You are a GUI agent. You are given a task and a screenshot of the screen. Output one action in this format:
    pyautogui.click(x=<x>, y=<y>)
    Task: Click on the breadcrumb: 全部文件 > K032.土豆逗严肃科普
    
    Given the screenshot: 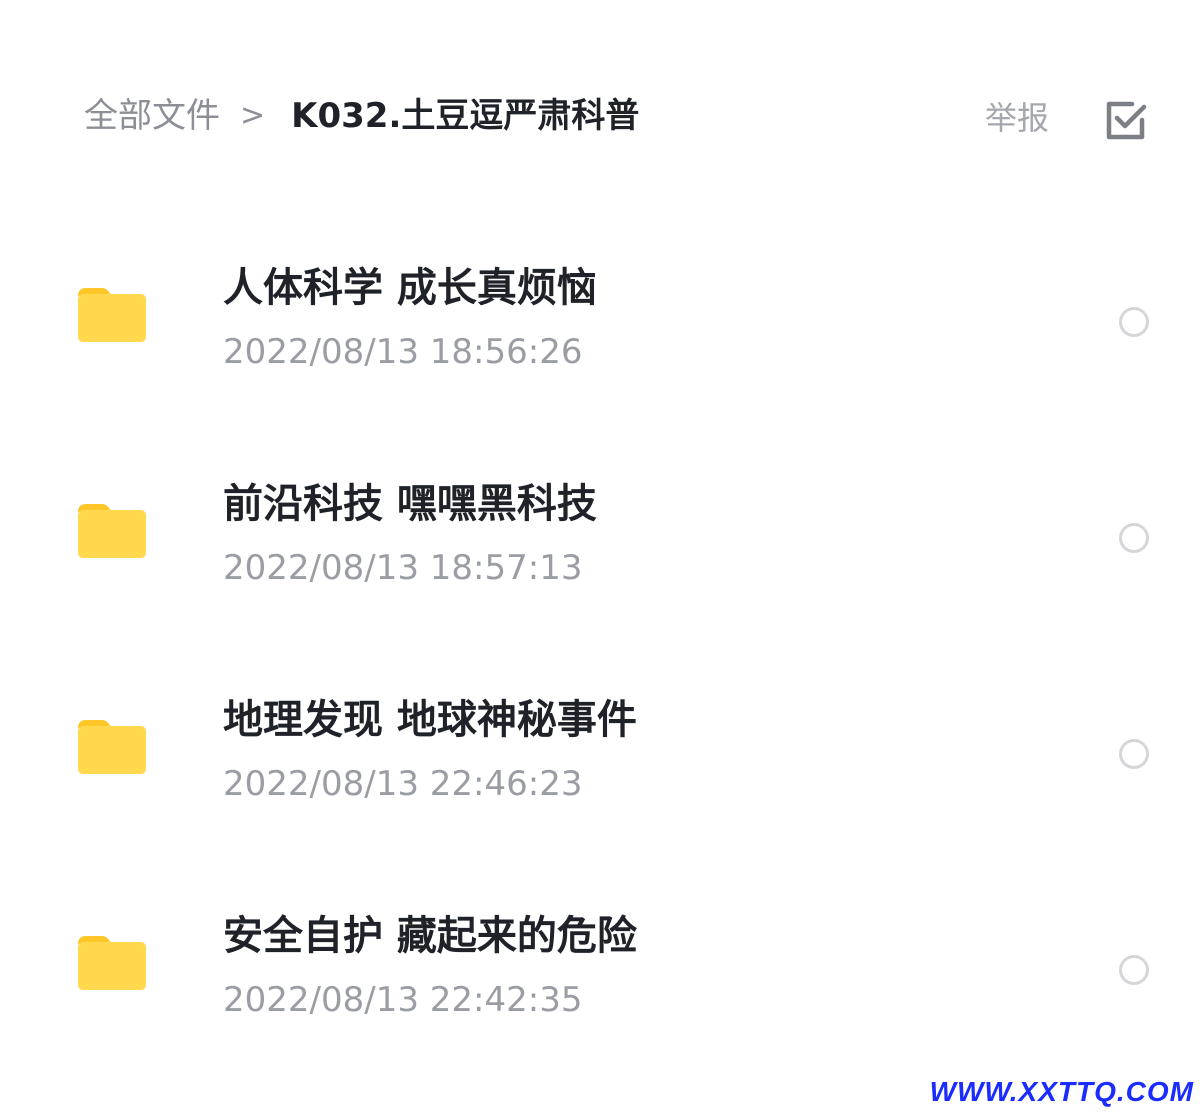 What is the action you would take?
    pyautogui.click(x=361, y=116)
    